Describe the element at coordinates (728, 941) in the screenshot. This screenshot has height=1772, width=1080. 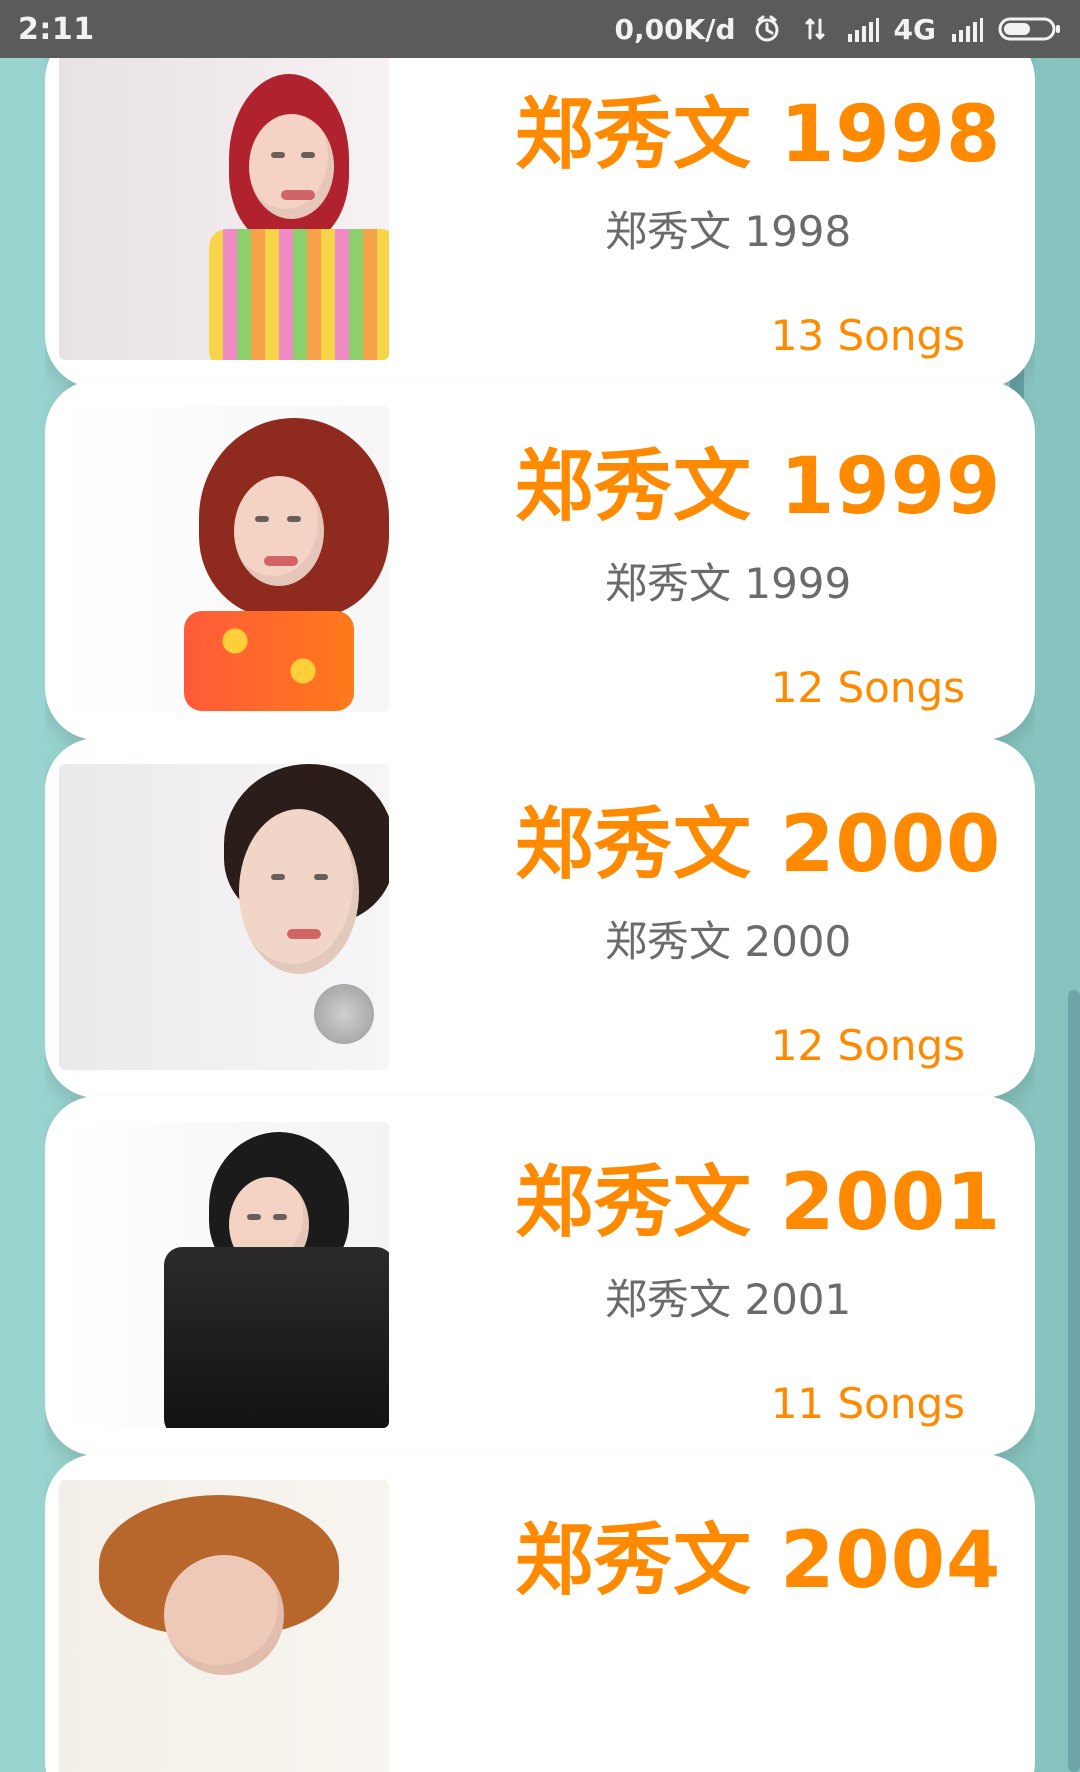
I see `album-subtitle: 郑秀文 2000` at that location.